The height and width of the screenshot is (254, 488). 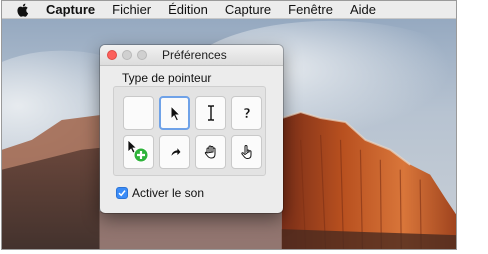 What do you see at coordinates (167, 78) in the screenshot?
I see `pointer-type-label: Type de pointeur` at bounding box center [167, 78].